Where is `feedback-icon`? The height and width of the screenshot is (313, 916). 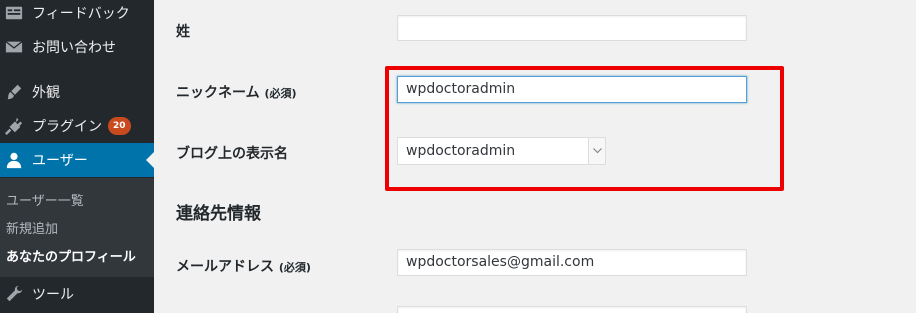 feedback-icon is located at coordinates (14, 13).